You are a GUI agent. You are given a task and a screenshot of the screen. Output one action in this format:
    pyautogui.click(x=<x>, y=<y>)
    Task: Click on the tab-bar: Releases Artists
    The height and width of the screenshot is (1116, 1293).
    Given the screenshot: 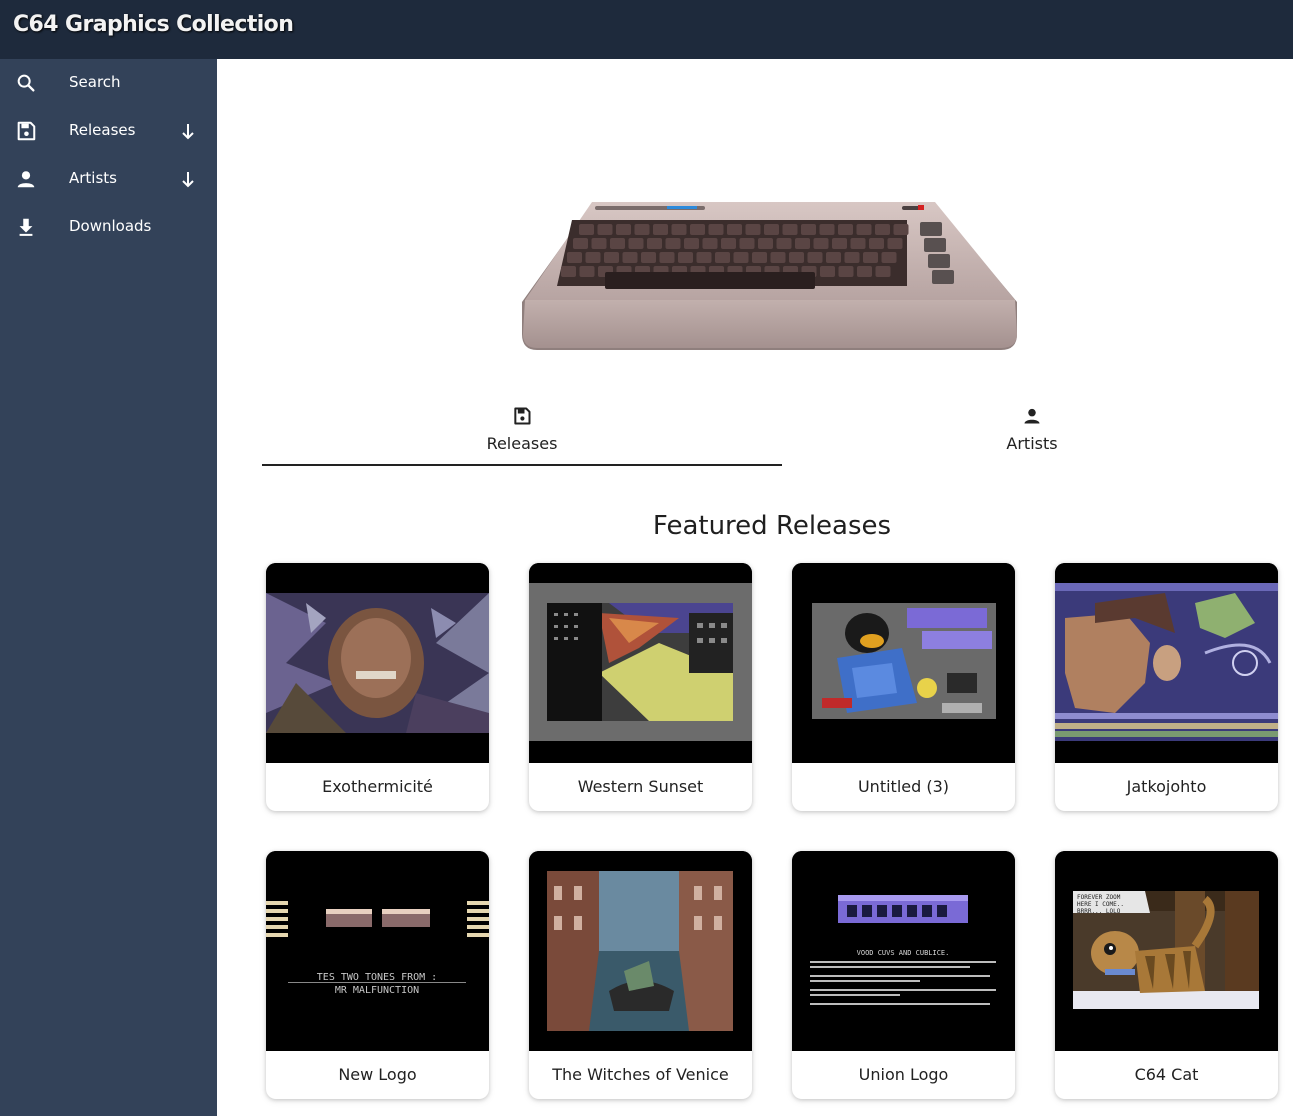 What is the action you would take?
    pyautogui.click(x=772, y=433)
    